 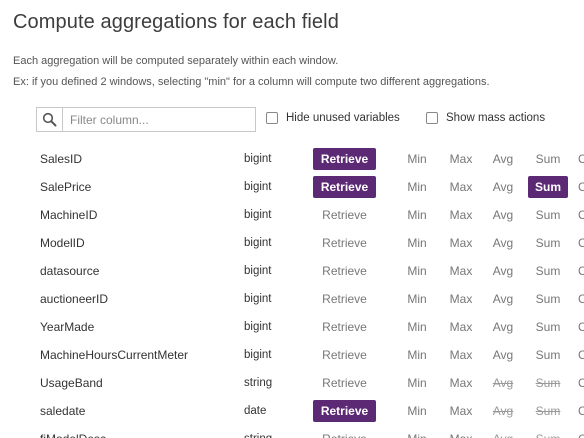 What do you see at coordinates (66, 187) in the screenshot?
I see `column-name: SalePrice` at bounding box center [66, 187].